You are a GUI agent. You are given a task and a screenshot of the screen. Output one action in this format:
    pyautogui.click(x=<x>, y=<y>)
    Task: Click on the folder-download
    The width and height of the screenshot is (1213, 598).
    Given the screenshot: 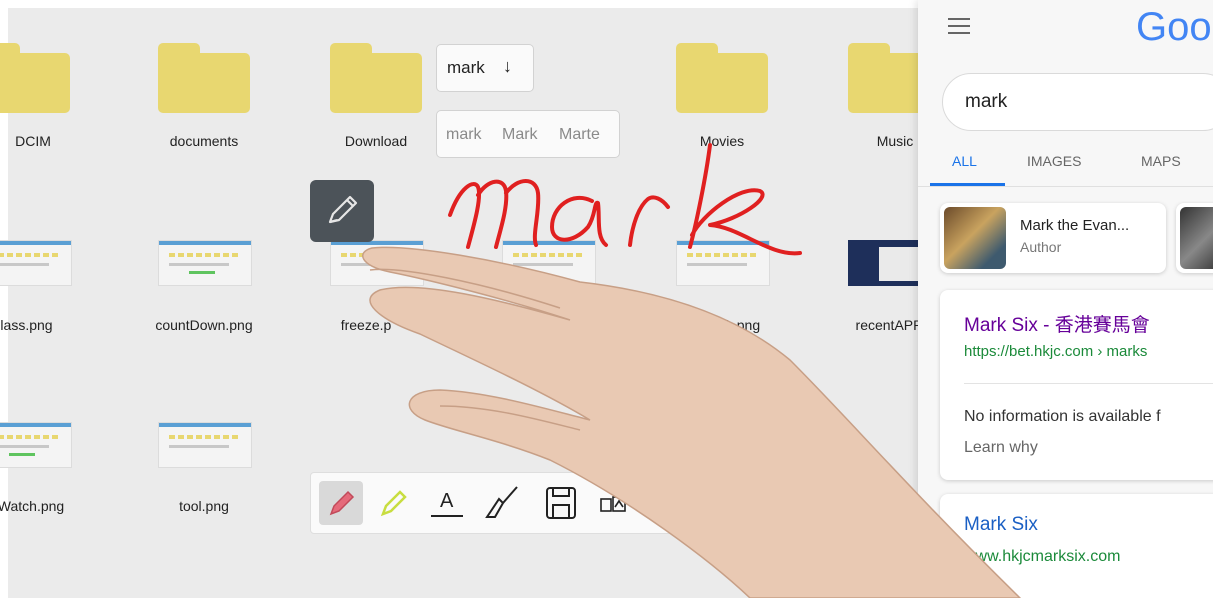 What is the action you would take?
    pyautogui.click(x=376, y=78)
    